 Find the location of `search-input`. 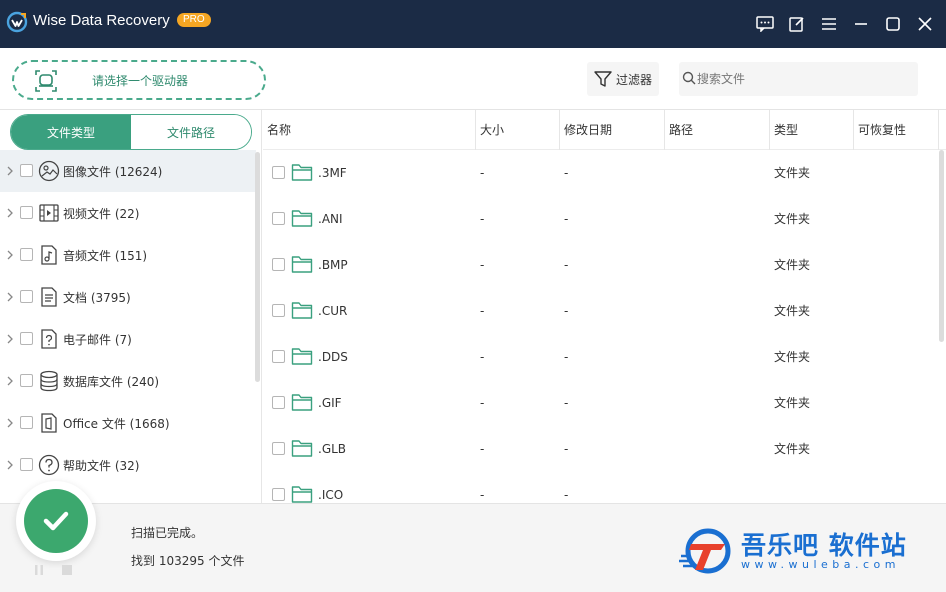

search-input is located at coordinates (802, 79).